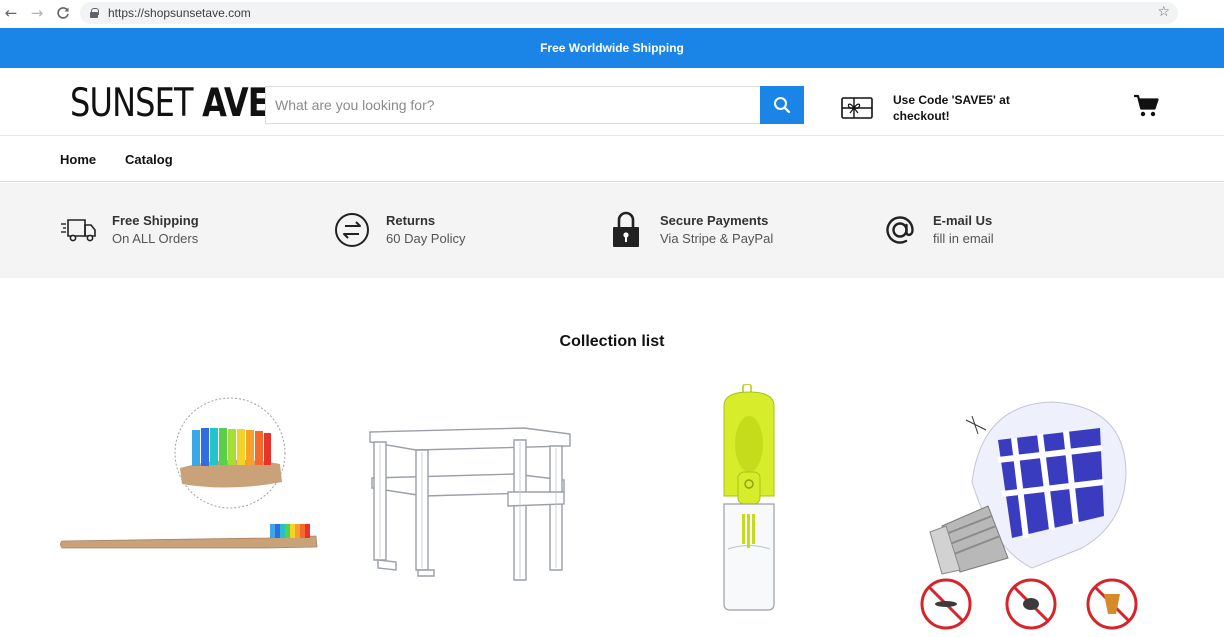 The width and height of the screenshot is (1224, 637). I want to click on padlock-icon, so click(627, 230).